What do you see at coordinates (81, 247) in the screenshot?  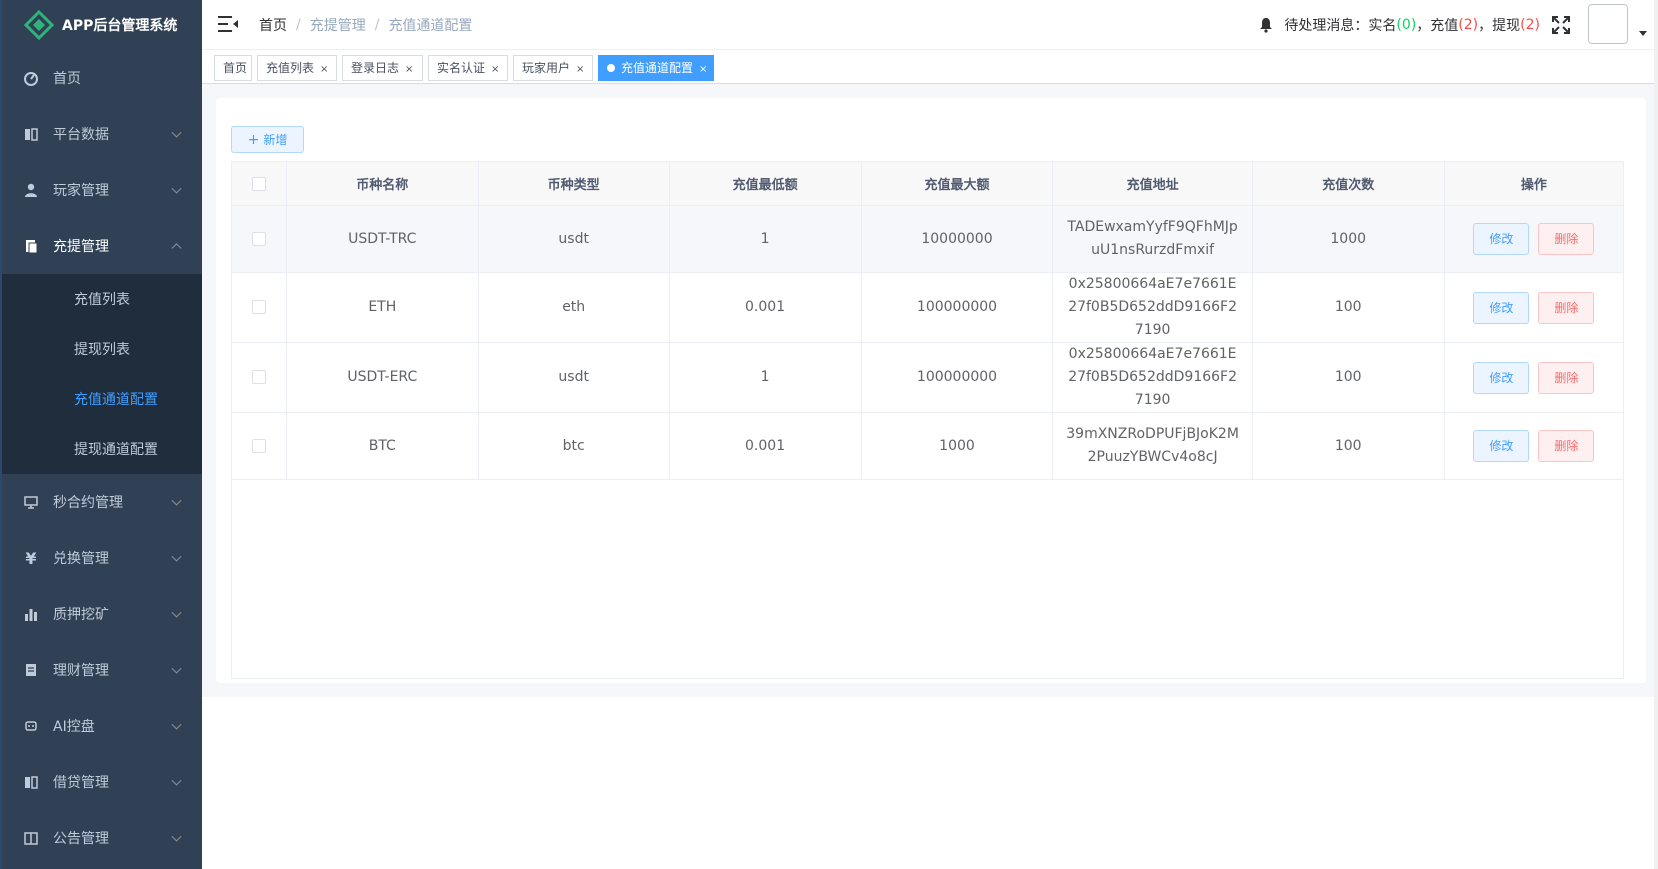 I see `sidebar-item-label: 充提管理` at bounding box center [81, 247].